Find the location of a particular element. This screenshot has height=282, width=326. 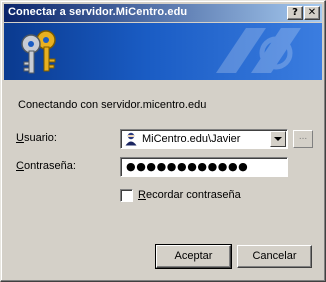

ok-button: Aceptar is located at coordinates (193, 256).